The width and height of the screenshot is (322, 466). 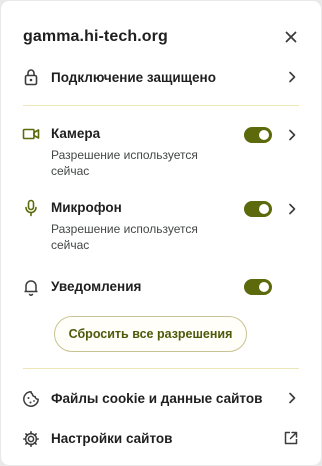 I want to click on connection-row: Подключение защищено, so click(x=161, y=77).